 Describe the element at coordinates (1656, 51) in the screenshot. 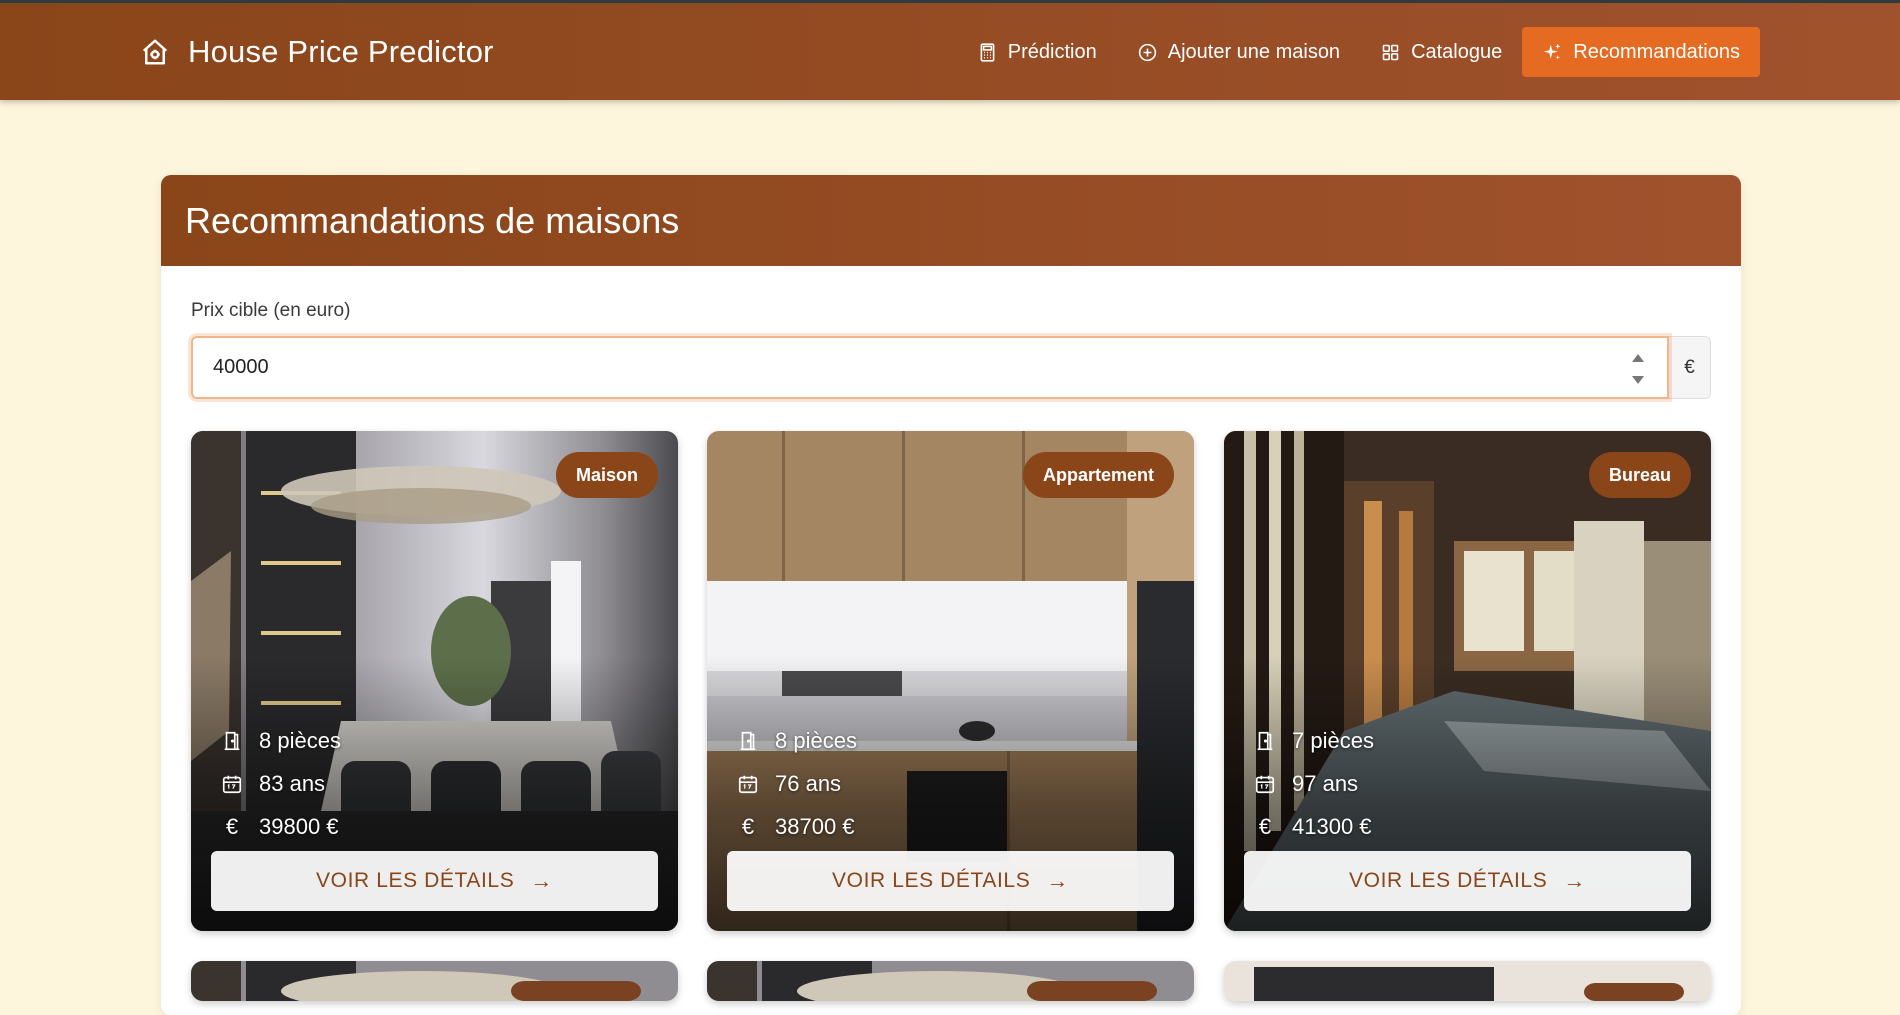

I see `nav-recommendations-label: Recommandations` at that location.